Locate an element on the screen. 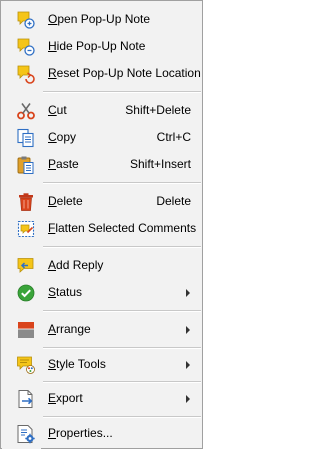  menu-item-label: Add Reply is located at coordinates (76, 265).